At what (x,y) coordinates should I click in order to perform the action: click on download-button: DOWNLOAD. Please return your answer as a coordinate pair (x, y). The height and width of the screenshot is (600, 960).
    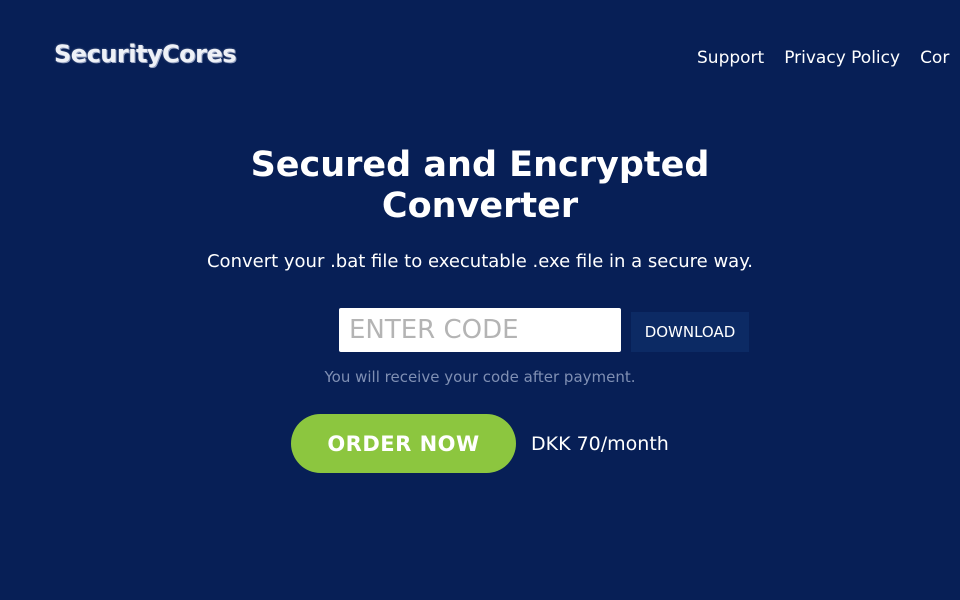
    Looking at the image, I should click on (690, 332).